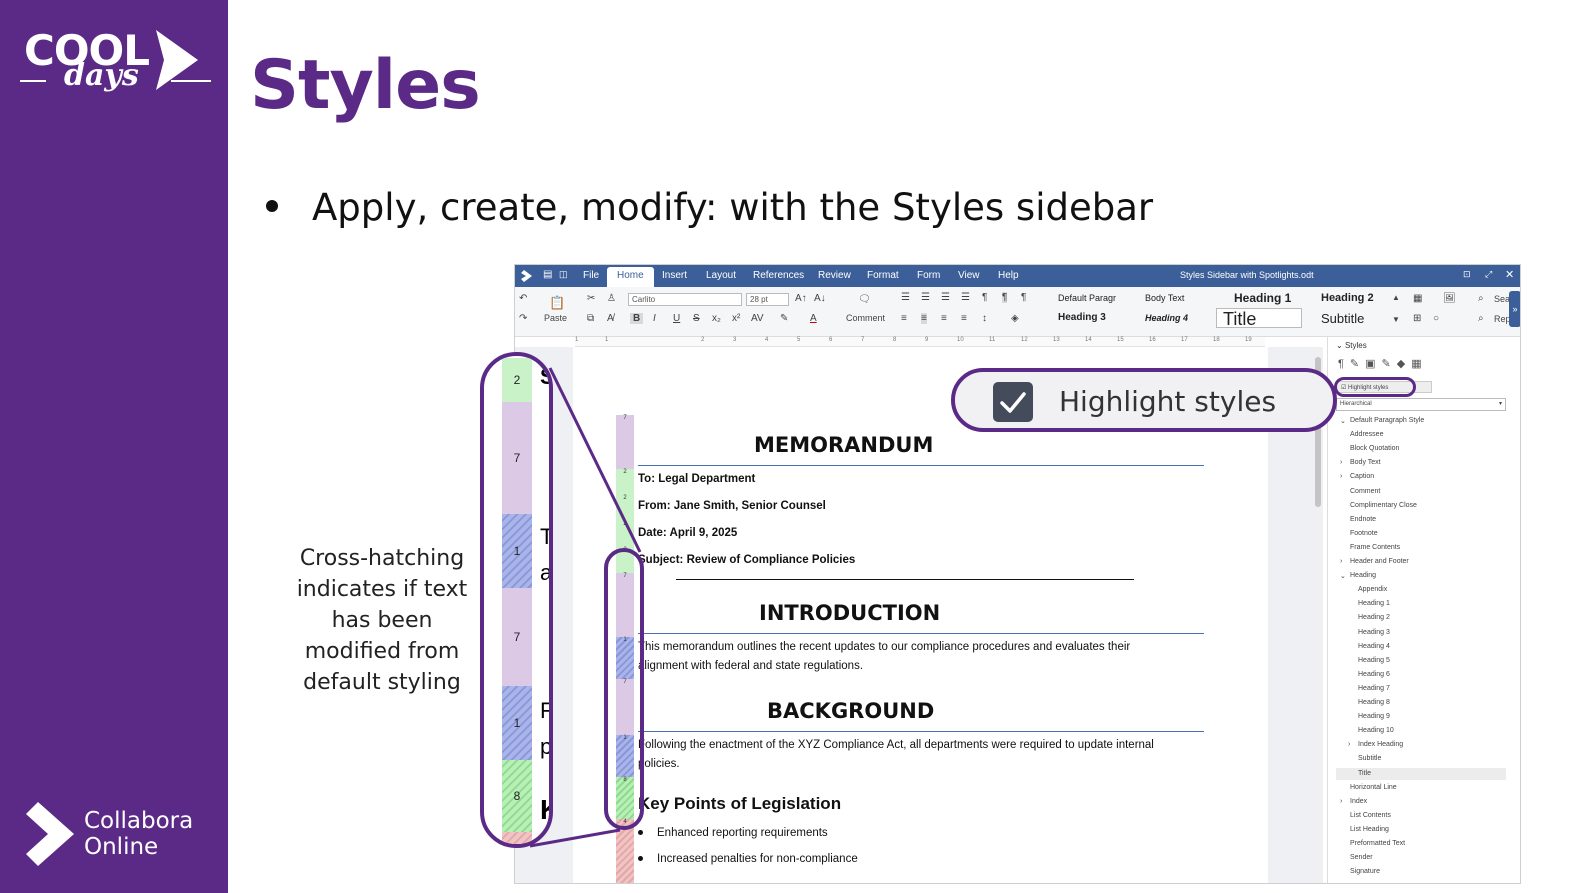 This screenshot has height=893, width=1587. What do you see at coordinates (1421, 404) in the screenshot?
I see `styles-filter-dropdown: Hierarchical ▾` at bounding box center [1421, 404].